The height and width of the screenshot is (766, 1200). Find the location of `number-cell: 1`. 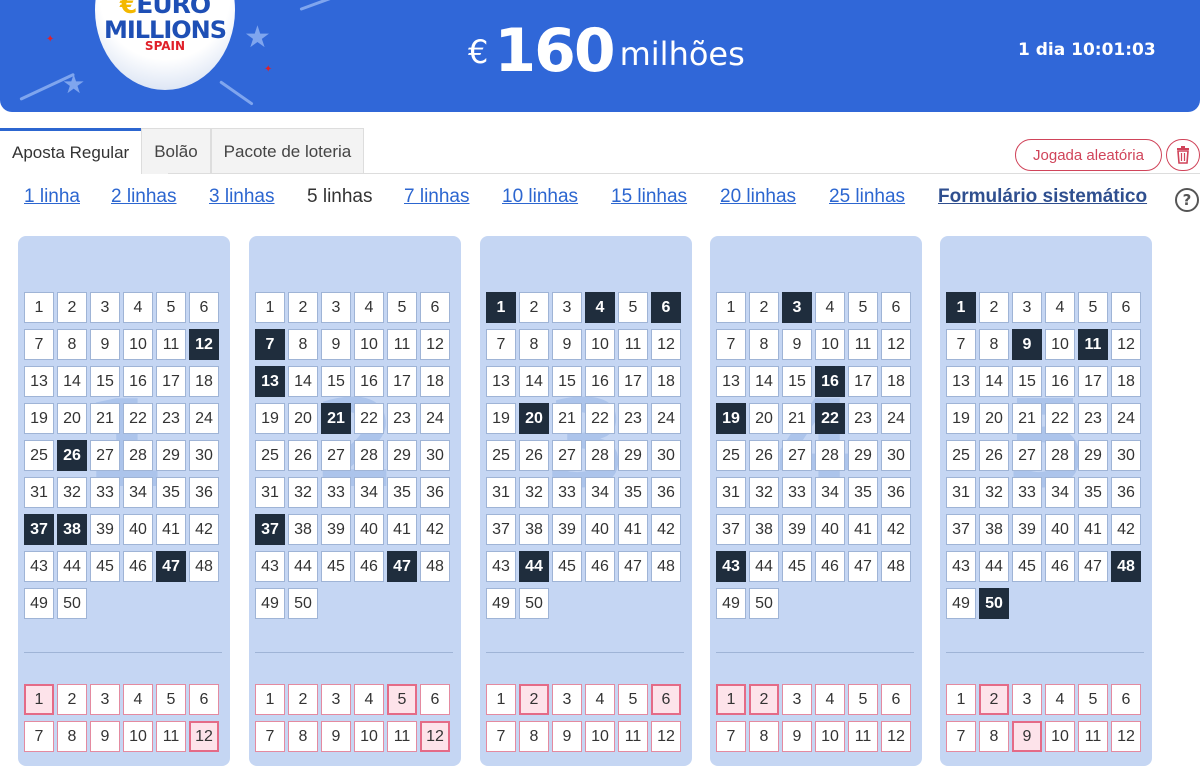

number-cell: 1 is located at coordinates (961, 307).